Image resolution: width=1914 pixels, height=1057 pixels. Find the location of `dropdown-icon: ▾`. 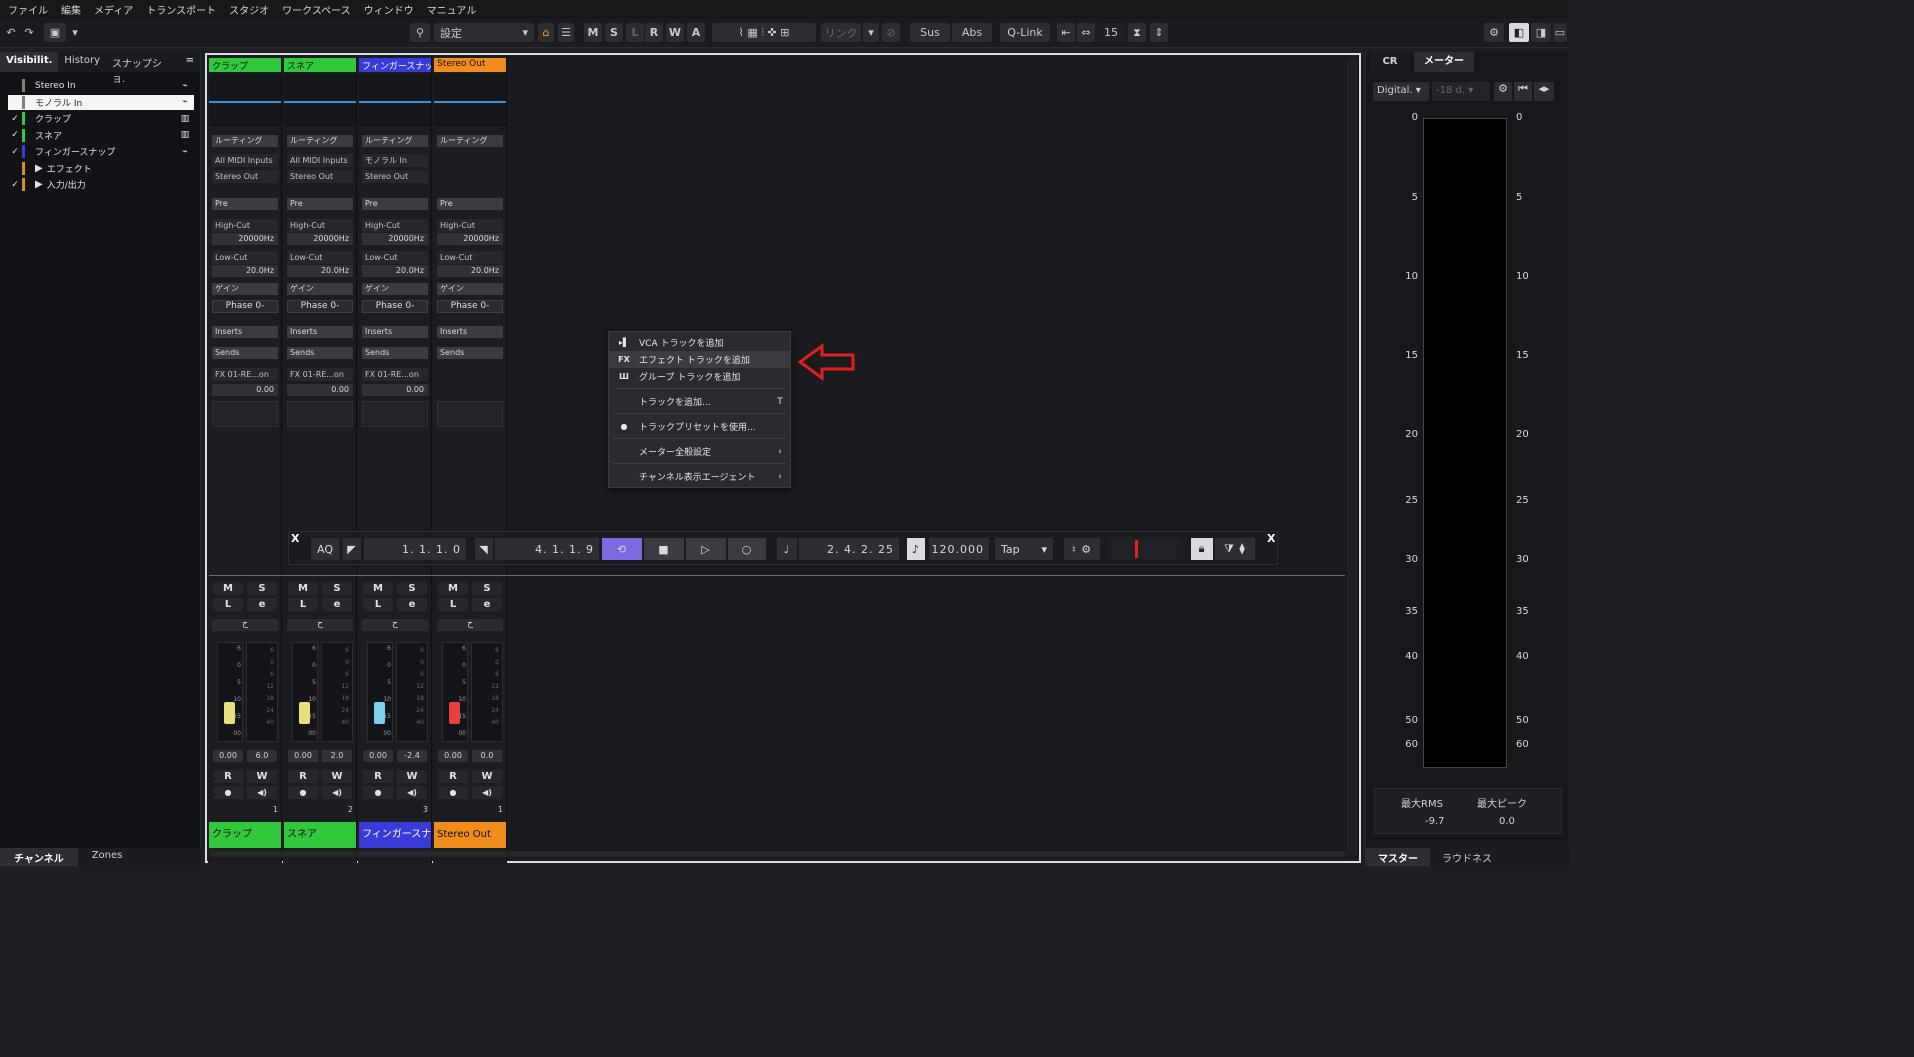

dropdown-icon: ▾ is located at coordinates (75, 32).